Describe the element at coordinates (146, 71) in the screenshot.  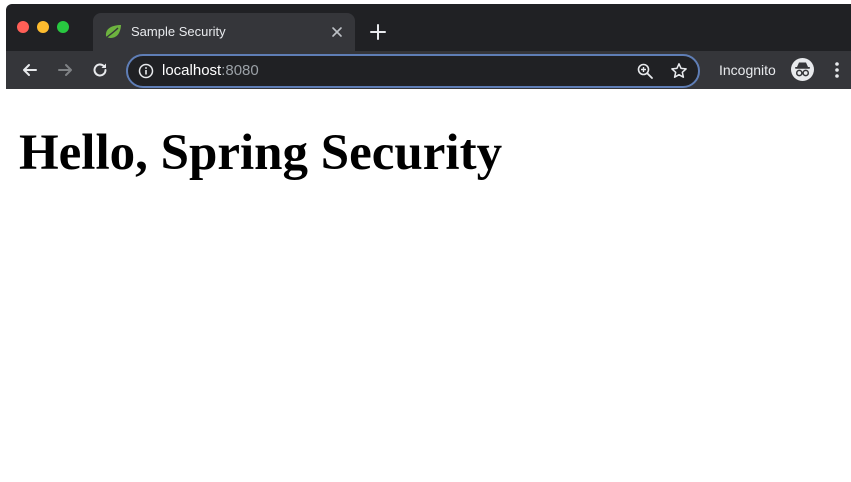
I see `info-icon` at that location.